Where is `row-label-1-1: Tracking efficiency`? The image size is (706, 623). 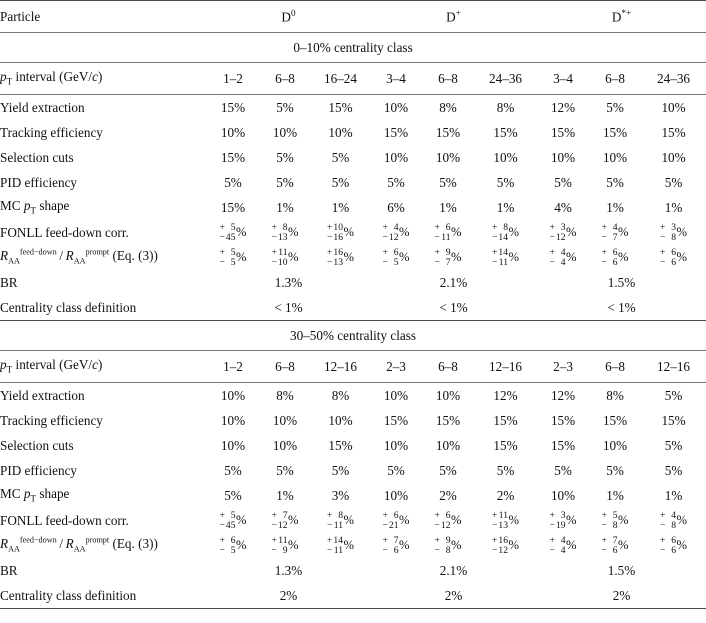 row-label-1-1: Tracking efficiency is located at coordinates (51, 420).